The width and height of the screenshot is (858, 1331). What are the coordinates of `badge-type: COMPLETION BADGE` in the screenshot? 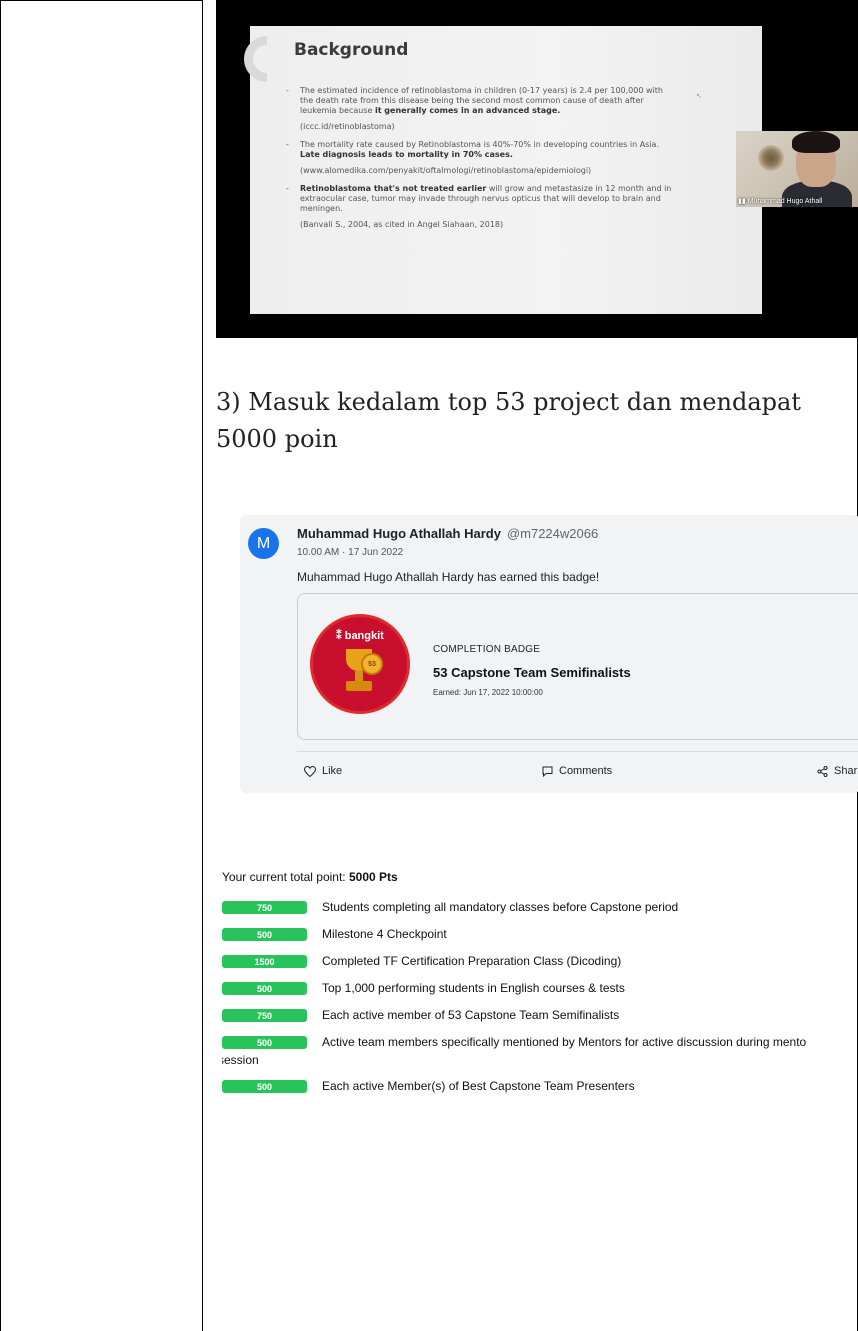 It's located at (487, 649).